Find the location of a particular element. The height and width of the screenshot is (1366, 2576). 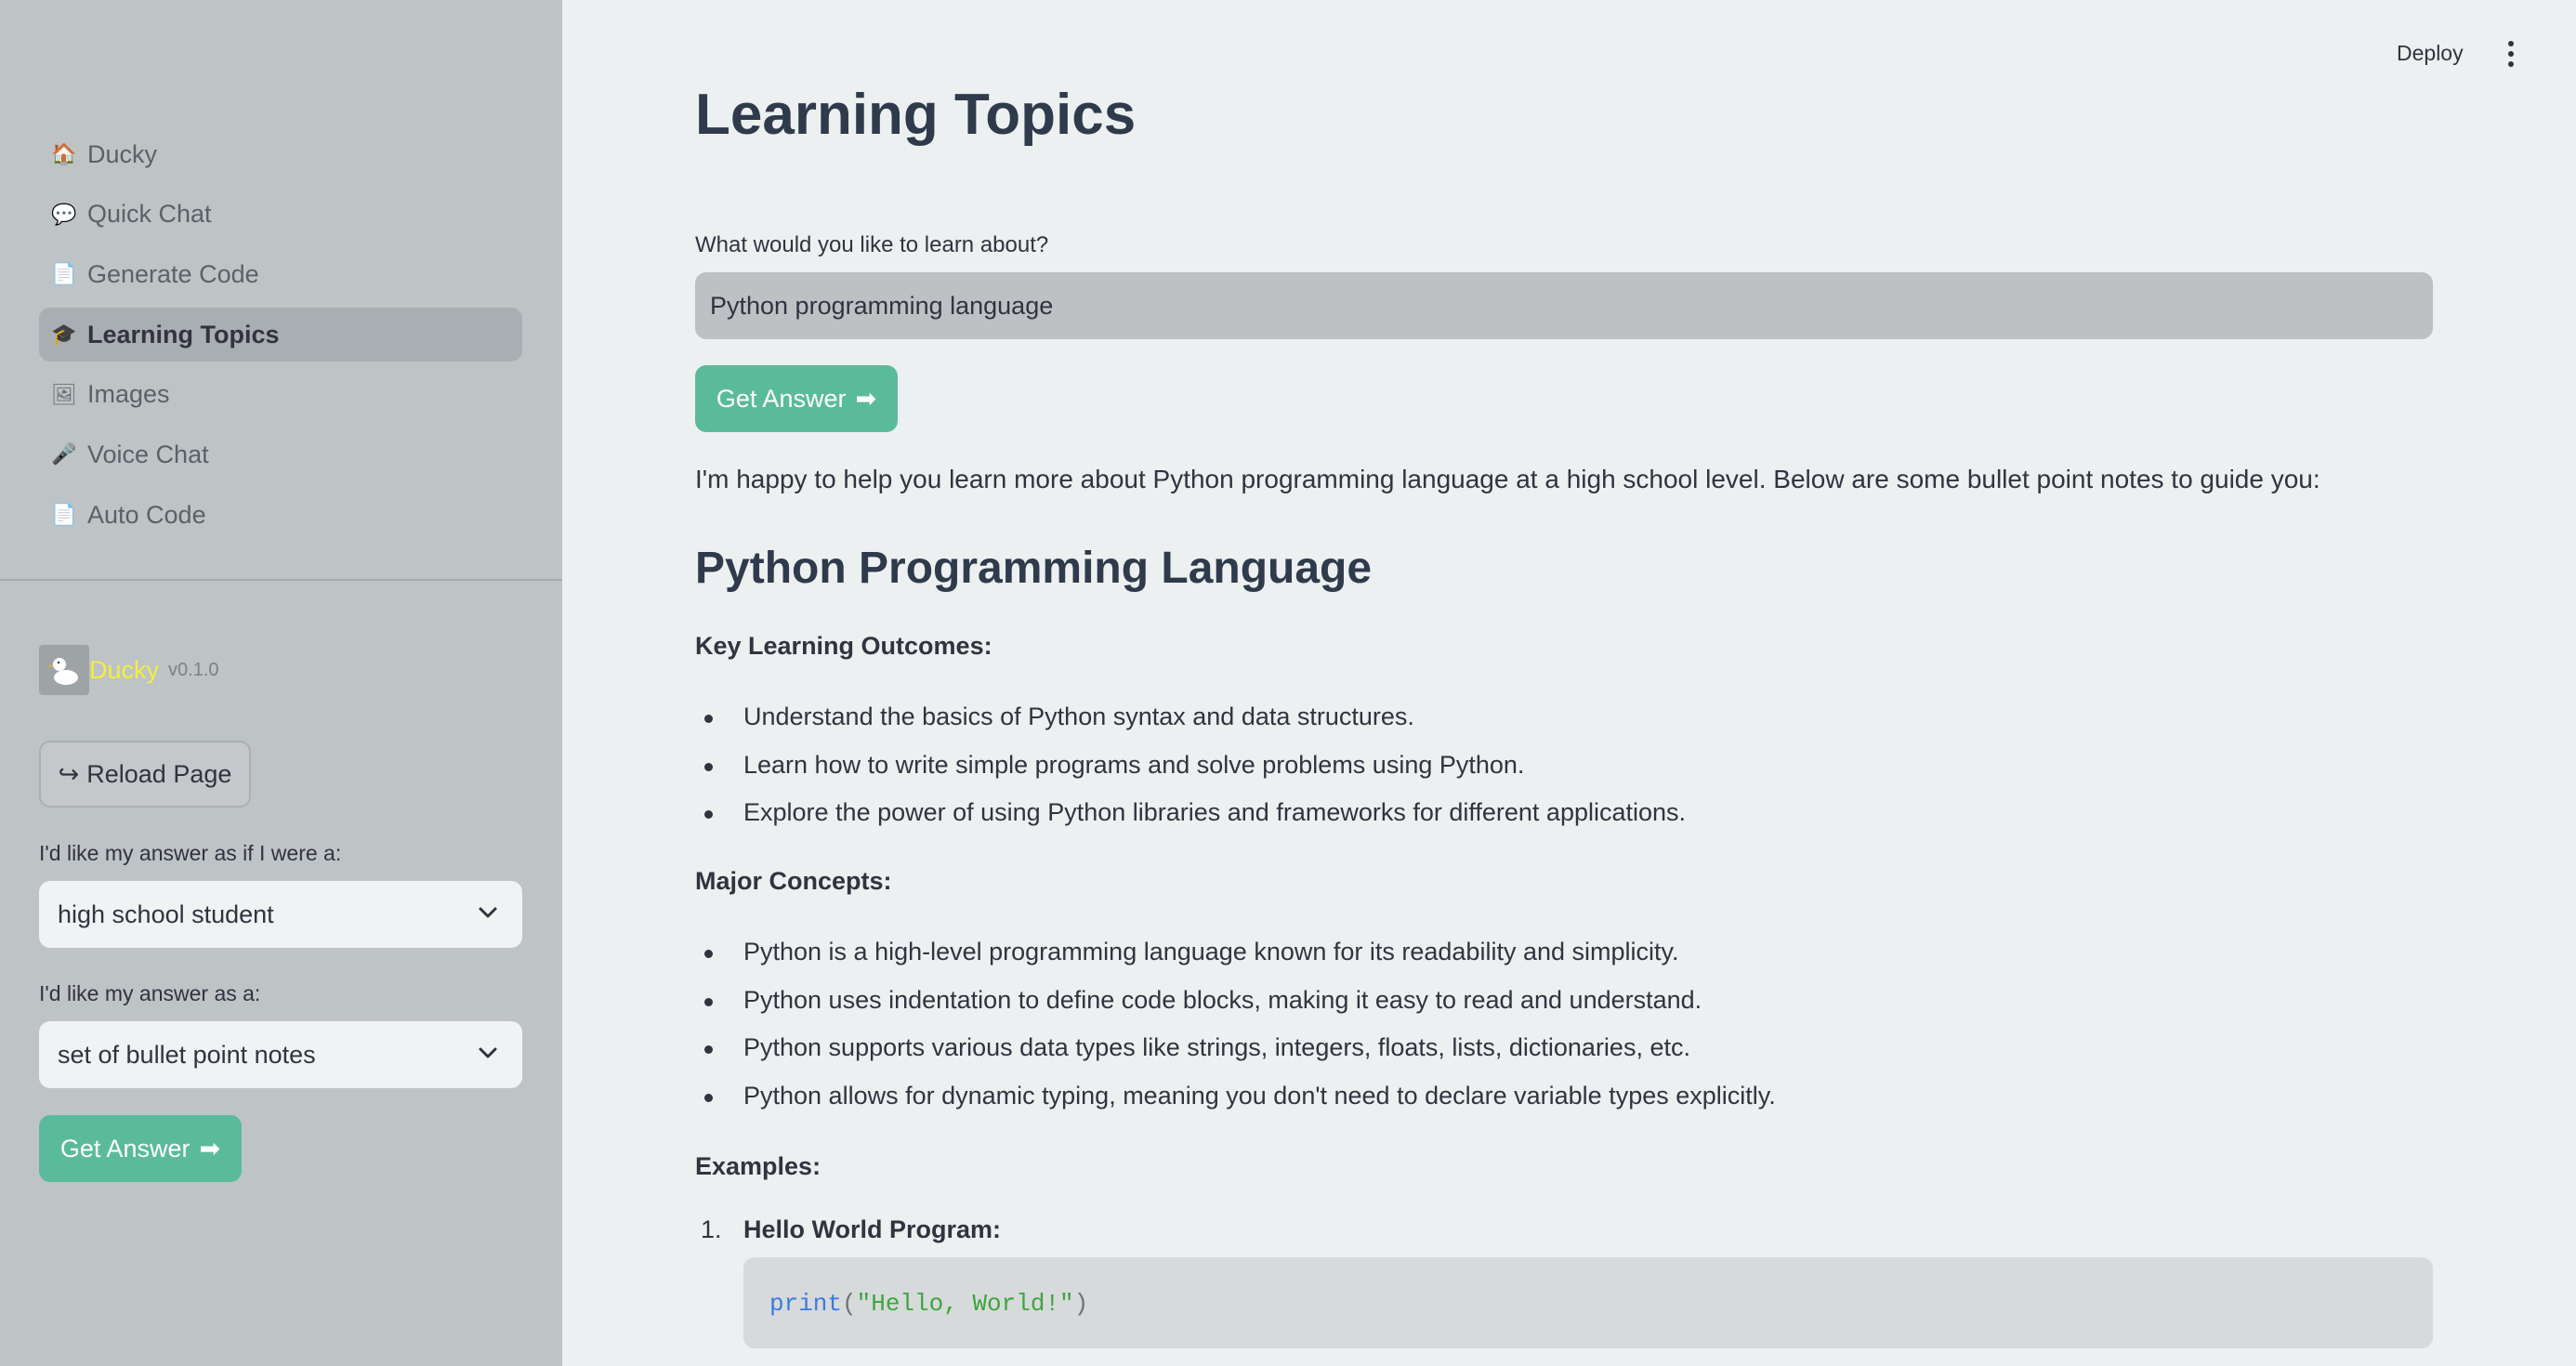

sidebar-item-ducky: 🏠 Ducky is located at coordinates (280, 154).